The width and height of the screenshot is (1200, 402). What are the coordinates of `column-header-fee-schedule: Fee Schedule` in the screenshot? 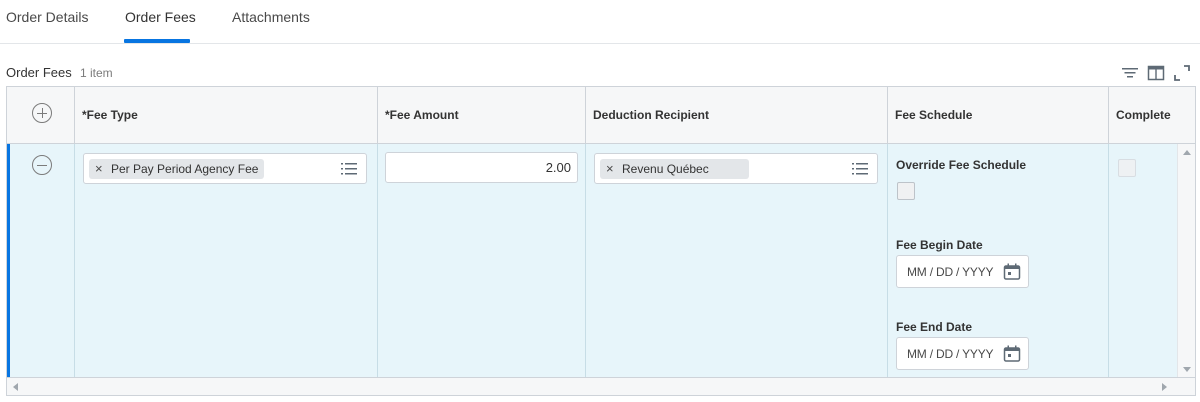 It's located at (998, 115).